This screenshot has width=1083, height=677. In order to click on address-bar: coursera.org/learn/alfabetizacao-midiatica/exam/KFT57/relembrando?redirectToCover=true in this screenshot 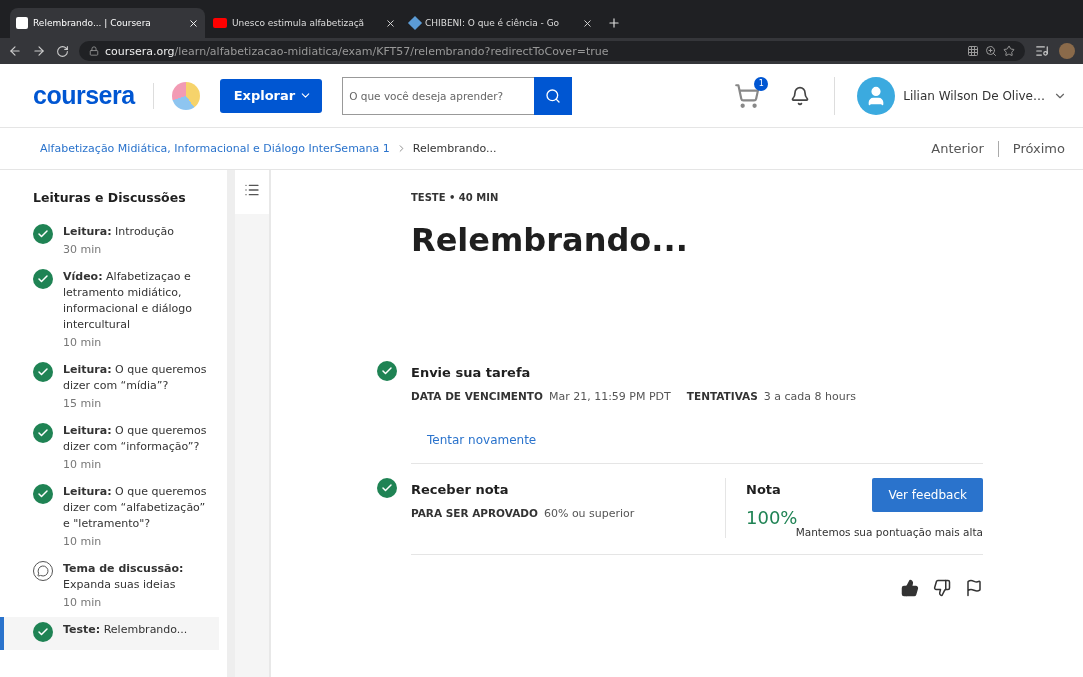, I will do `click(552, 51)`.